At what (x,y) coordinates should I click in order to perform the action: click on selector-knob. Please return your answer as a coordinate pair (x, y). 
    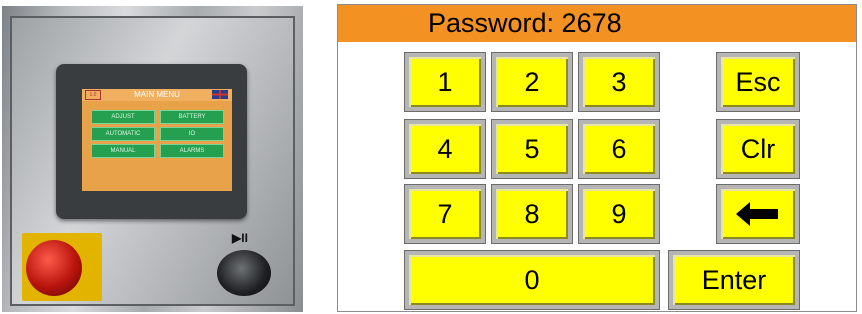
    Looking at the image, I should click on (244, 273).